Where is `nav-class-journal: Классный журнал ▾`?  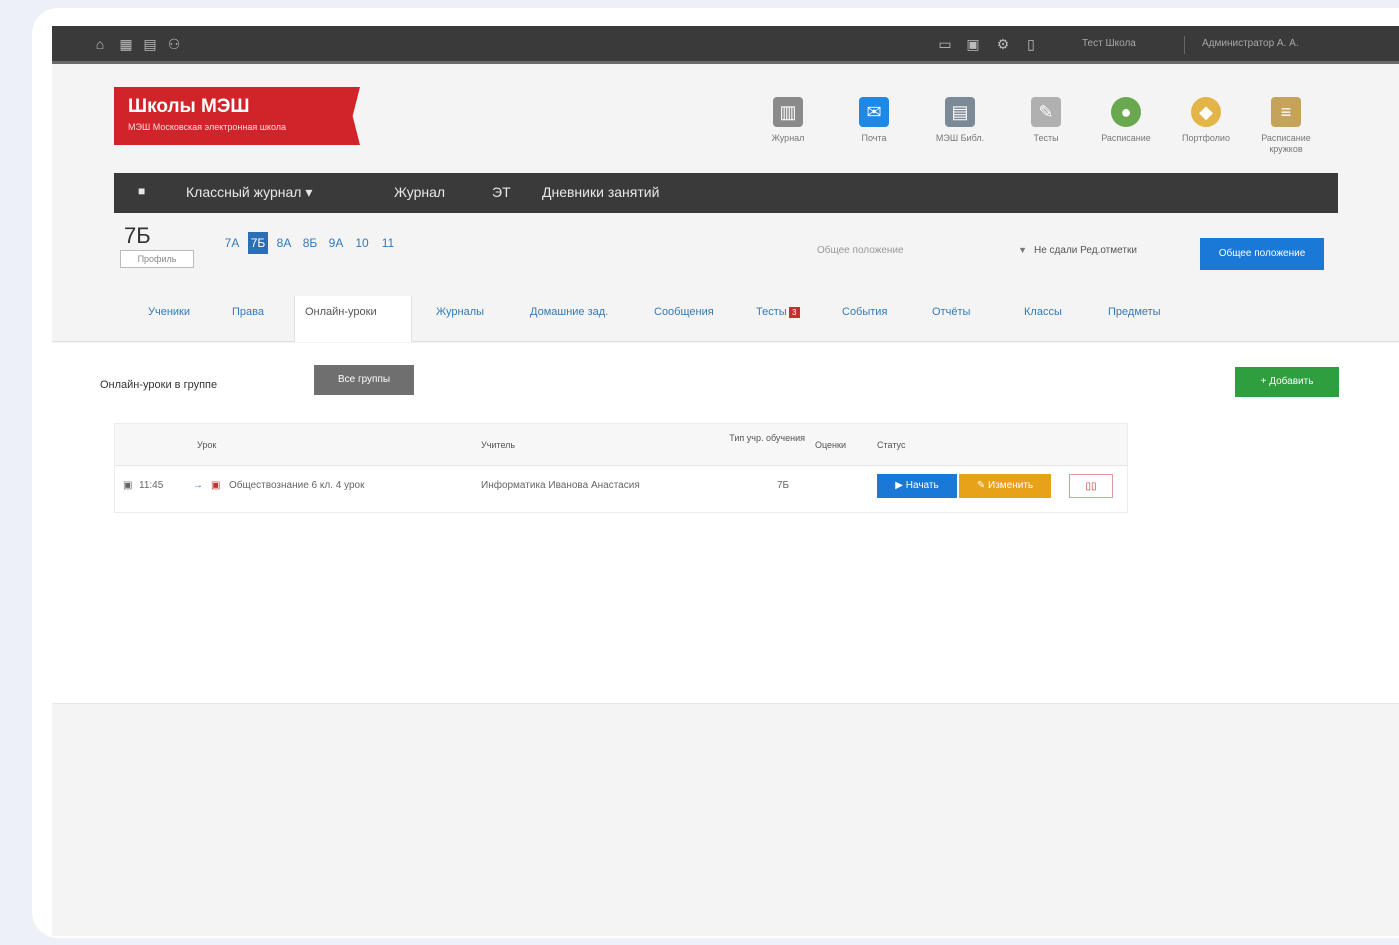 nav-class-journal: Классный журнал ▾ is located at coordinates (249, 192).